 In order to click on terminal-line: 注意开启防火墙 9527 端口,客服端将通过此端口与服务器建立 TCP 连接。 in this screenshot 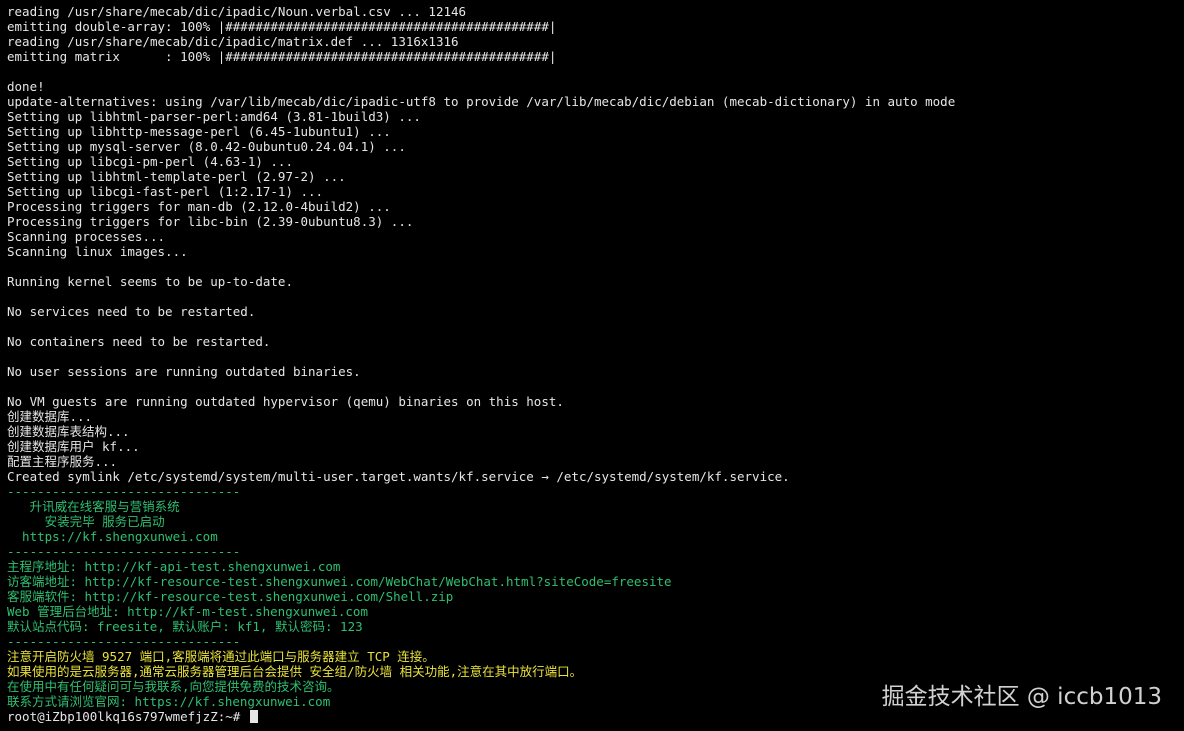, I will do `click(221, 656)`.